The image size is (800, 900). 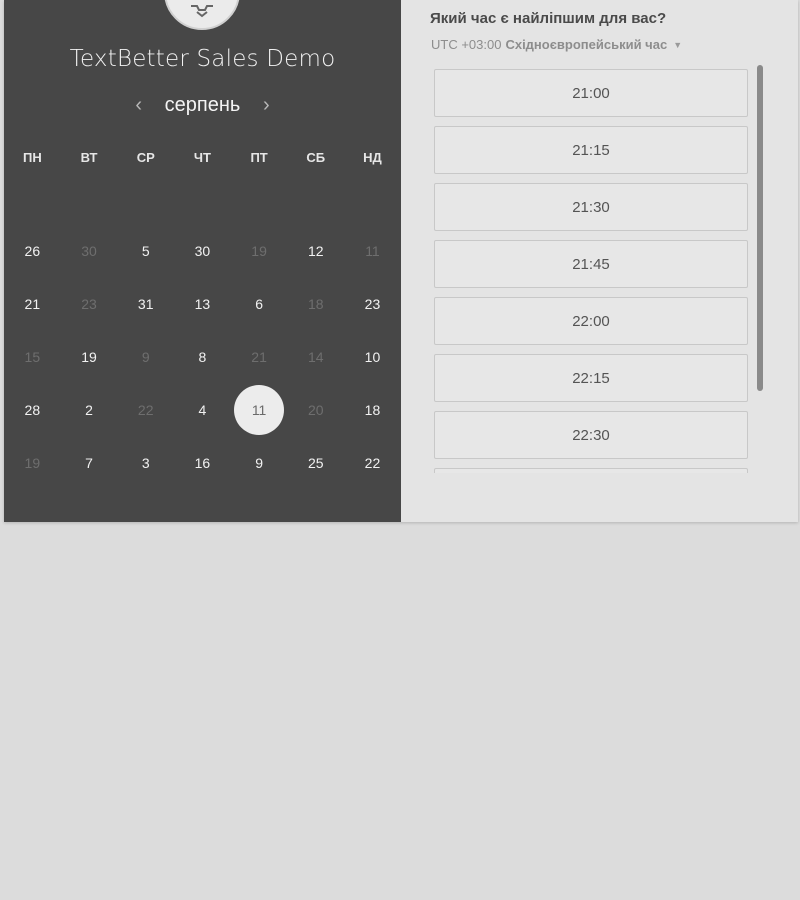 I want to click on calendar-day-cell: 4, so click(x=202, y=409).